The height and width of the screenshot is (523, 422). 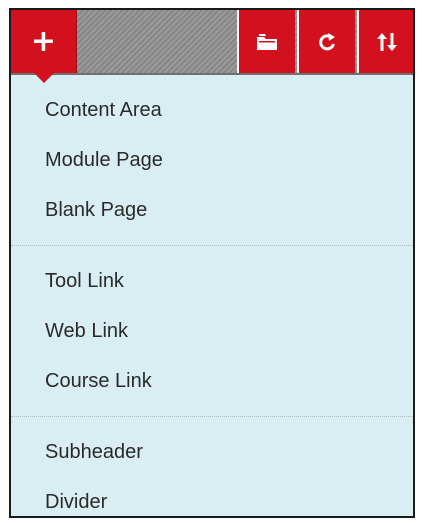 I want to click on menu-item-label: Divider, so click(x=76, y=501).